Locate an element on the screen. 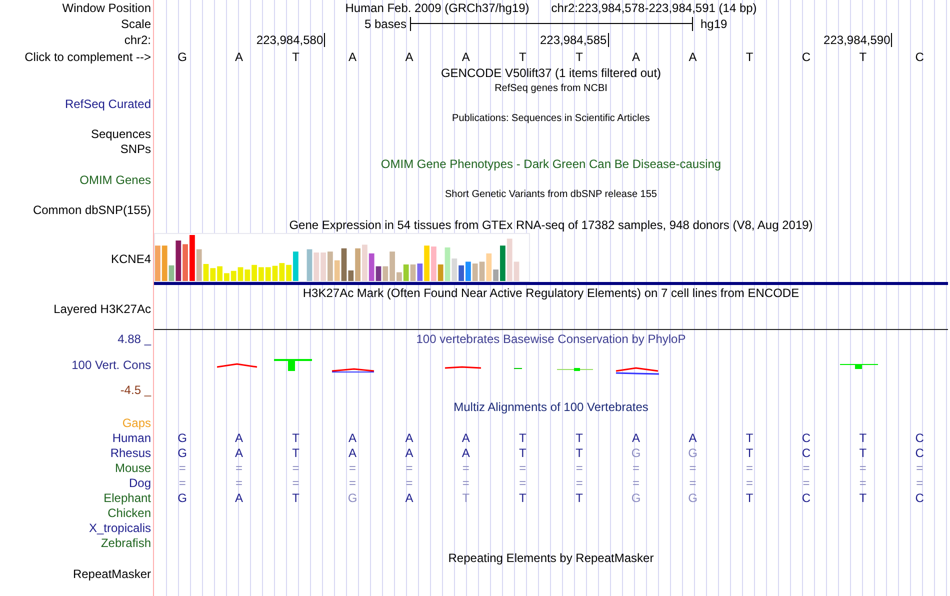 The width and height of the screenshot is (950, 596). coordinate-tick: 223,984,580 is located at coordinates (291, 40).